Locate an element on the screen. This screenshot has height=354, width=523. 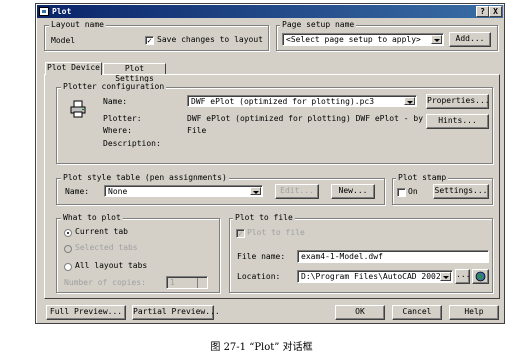
page-setup-group-label: Page setup name is located at coordinates (318, 24).